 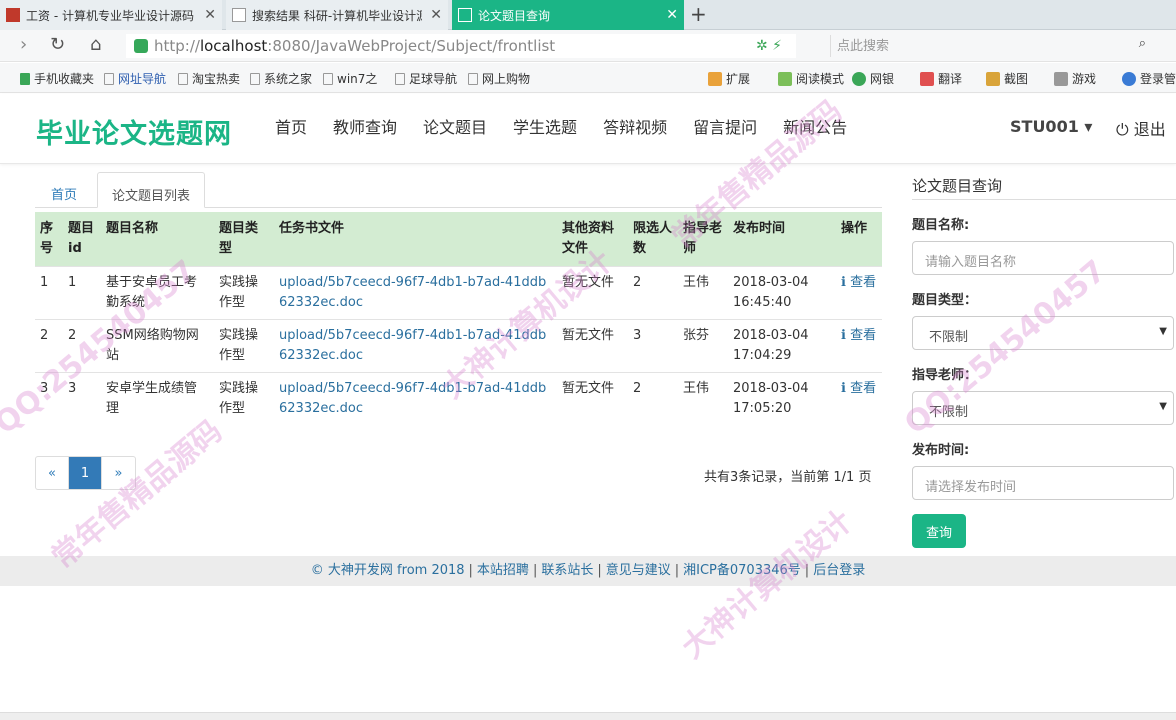 What do you see at coordinates (941, 450) in the screenshot?
I see `publish-time-label: 发布时间:` at bounding box center [941, 450].